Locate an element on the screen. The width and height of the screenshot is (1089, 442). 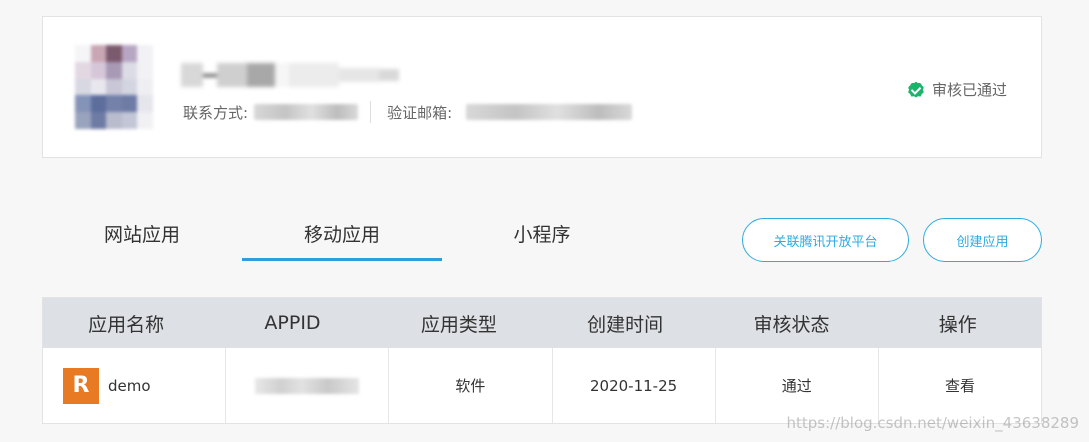
appid-cell is located at coordinates (308, 385).